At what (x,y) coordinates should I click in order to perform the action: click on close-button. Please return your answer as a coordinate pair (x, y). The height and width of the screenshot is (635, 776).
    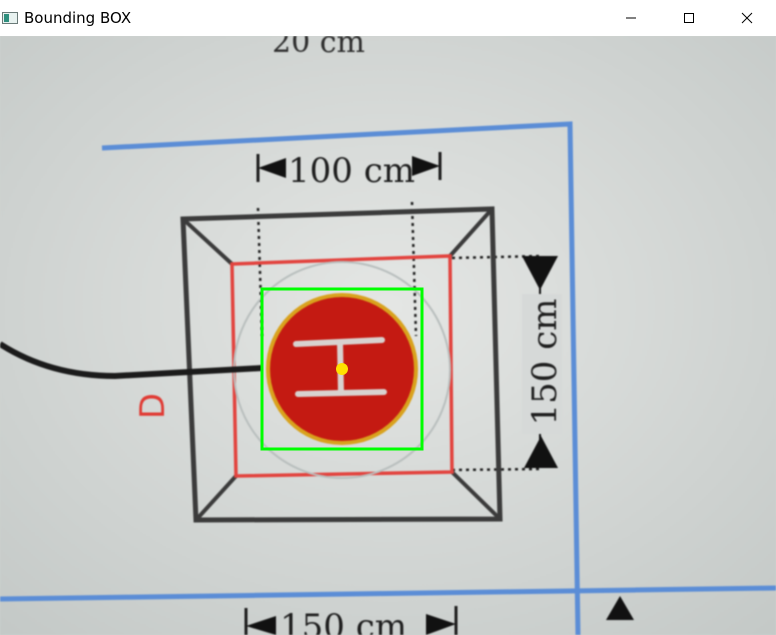
    Looking at the image, I should click on (747, 18).